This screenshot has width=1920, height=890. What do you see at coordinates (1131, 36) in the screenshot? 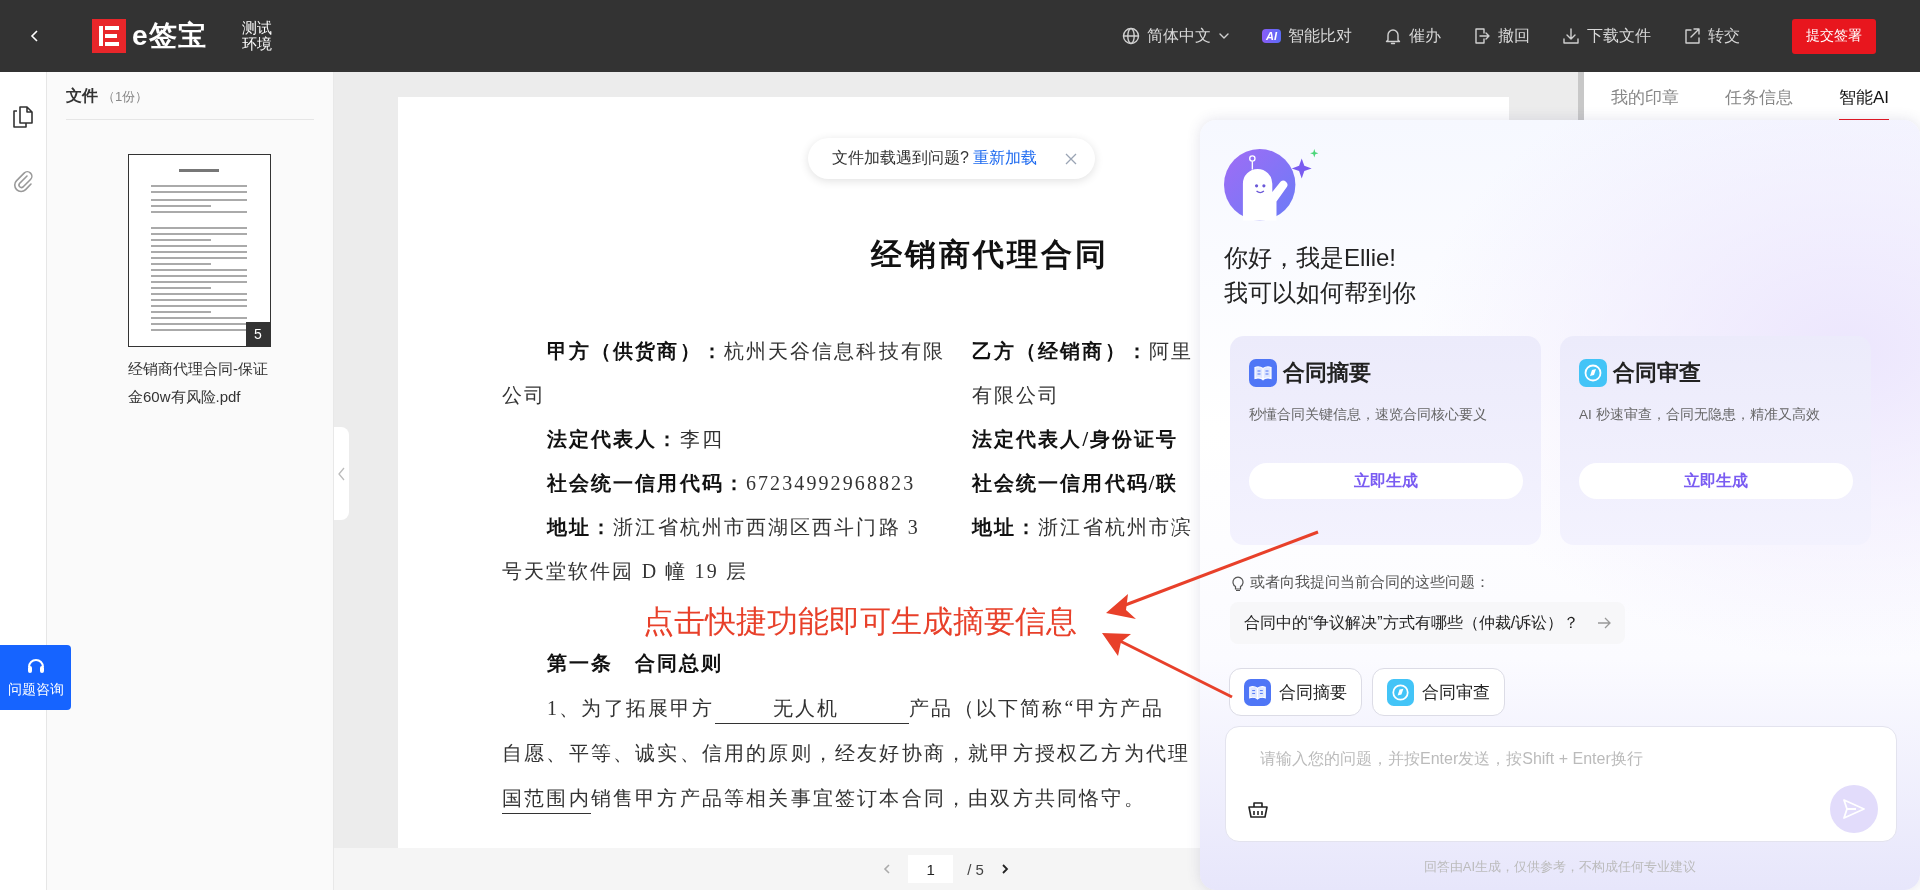
I see `globe-icon` at bounding box center [1131, 36].